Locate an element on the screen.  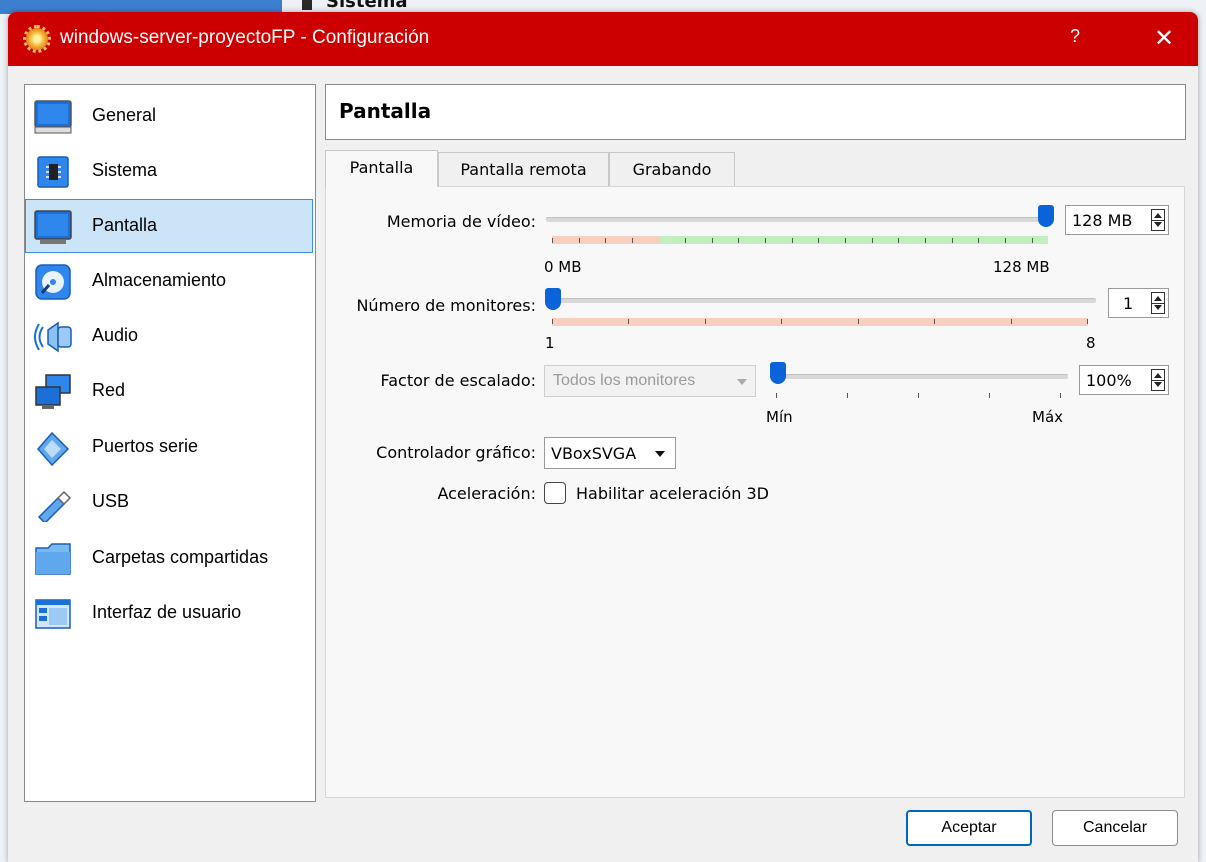
sidebar-item-red: Red is located at coordinates (169, 392).